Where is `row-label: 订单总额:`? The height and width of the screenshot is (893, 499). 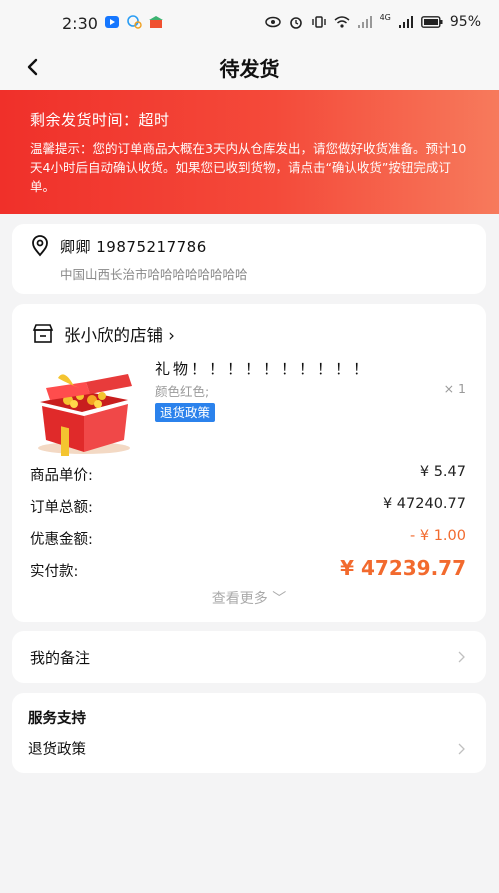
row-label: 订单总额: is located at coordinates (61, 508).